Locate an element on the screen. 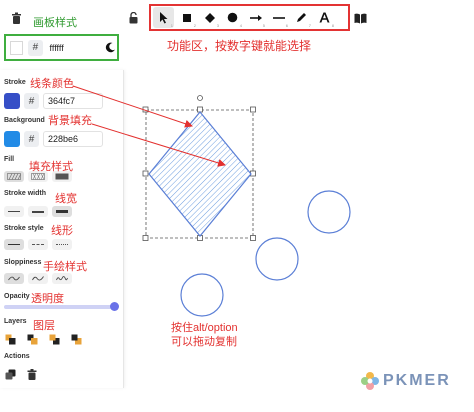 Image resolution: width=474 pixels, height=412 pixels. stroke-style-dashed is located at coordinates (38, 244).